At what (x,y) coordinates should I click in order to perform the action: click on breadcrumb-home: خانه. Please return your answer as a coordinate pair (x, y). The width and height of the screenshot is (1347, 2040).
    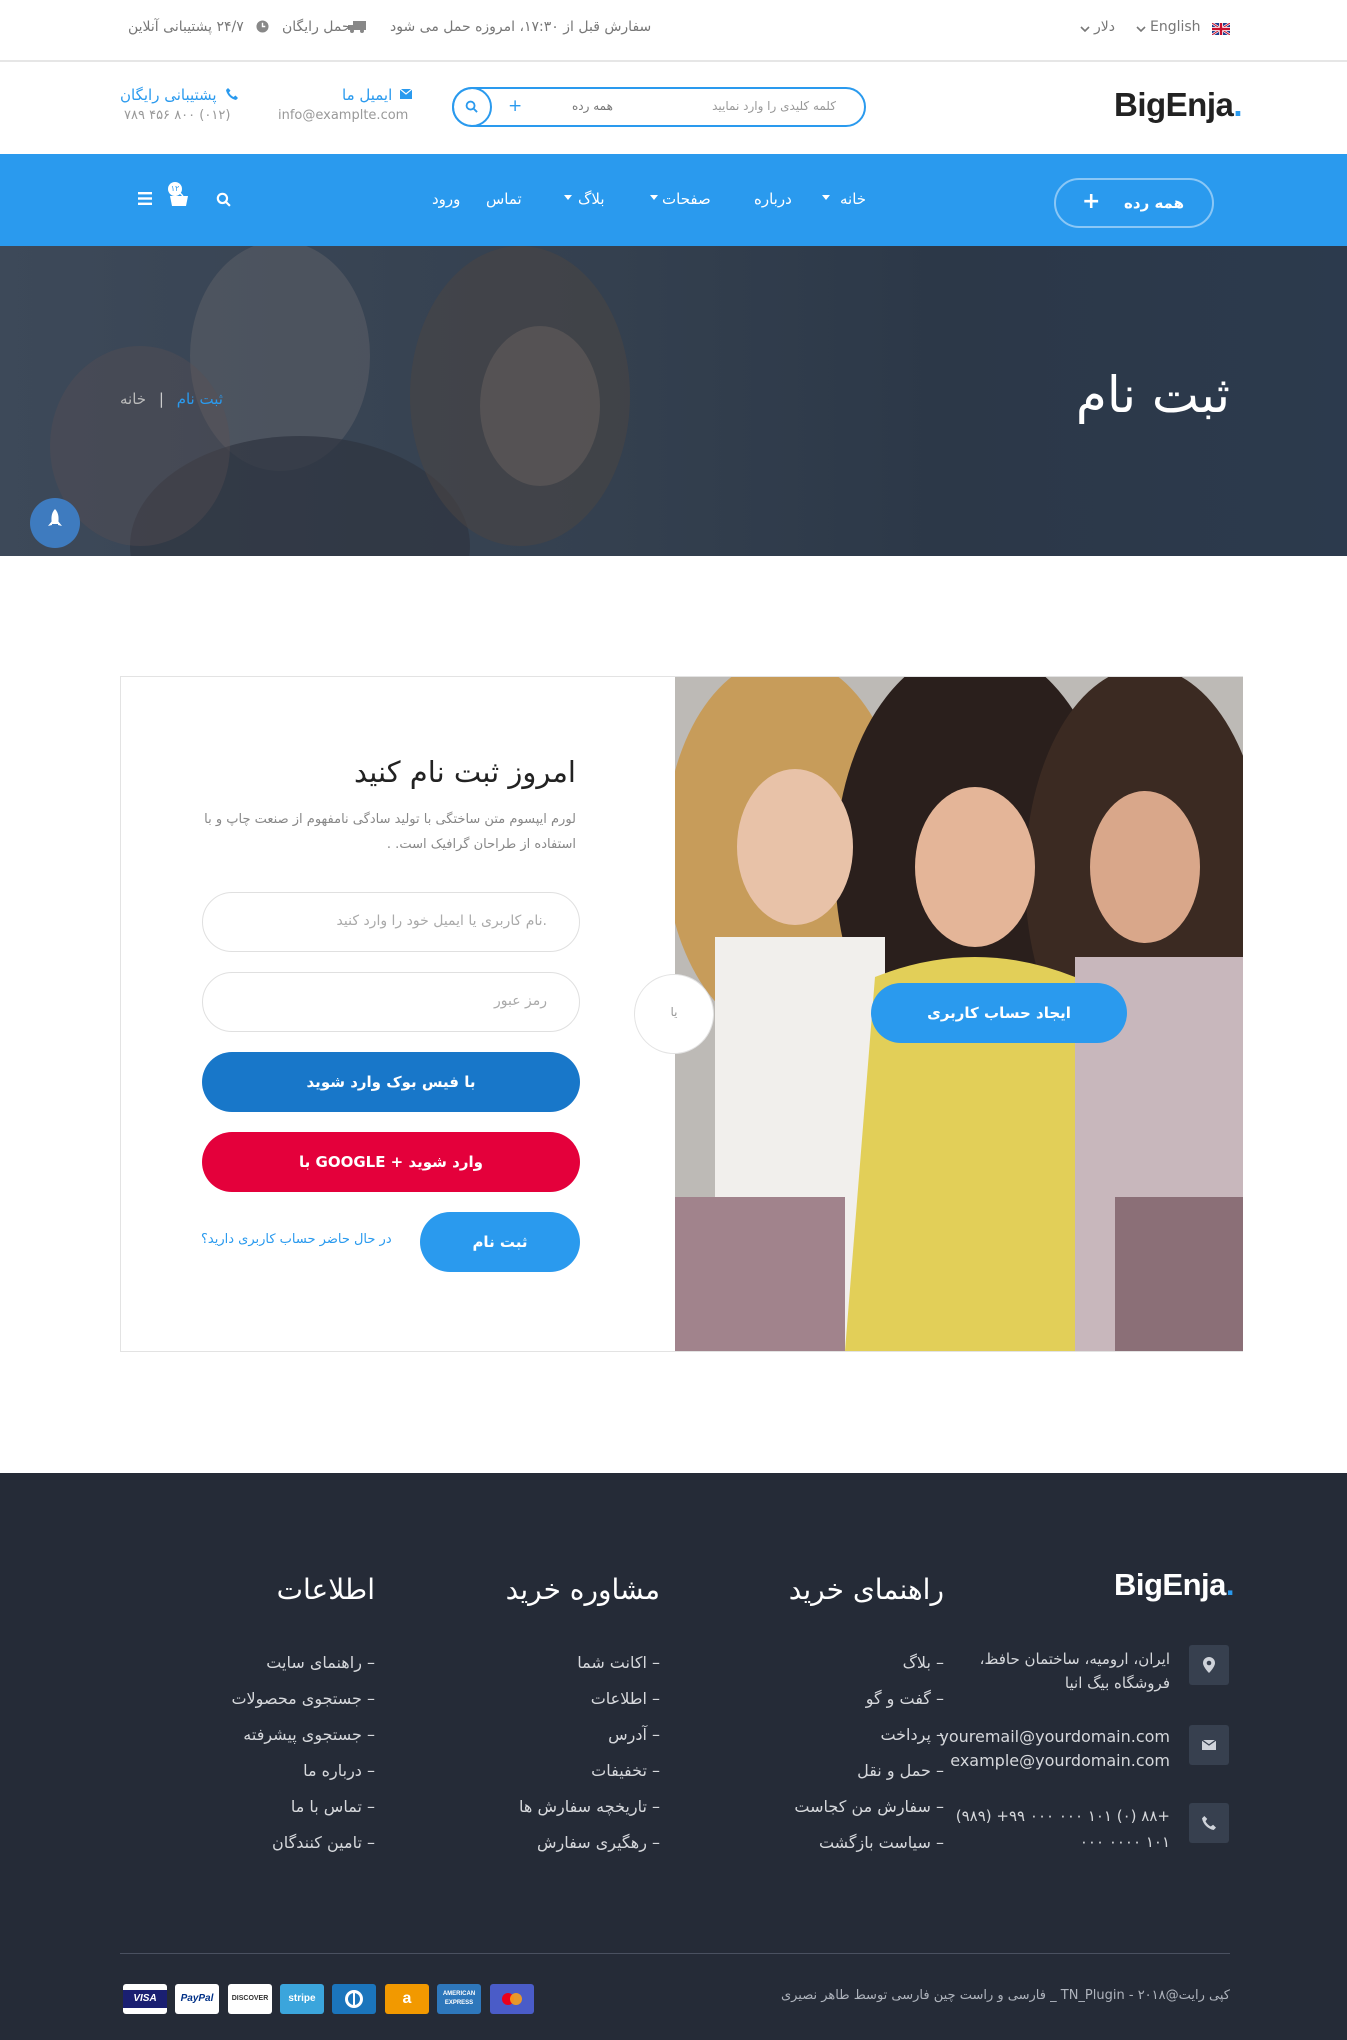
    Looking at the image, I should click on (133, 399).